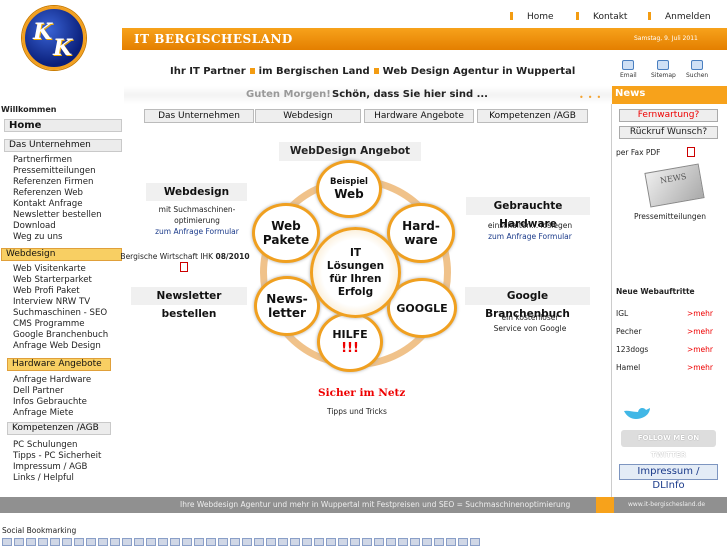  Describe the element at coordinates (54, 171) in the screenshot. I see `sidebar-link: Pressemitteilungen` at that location.